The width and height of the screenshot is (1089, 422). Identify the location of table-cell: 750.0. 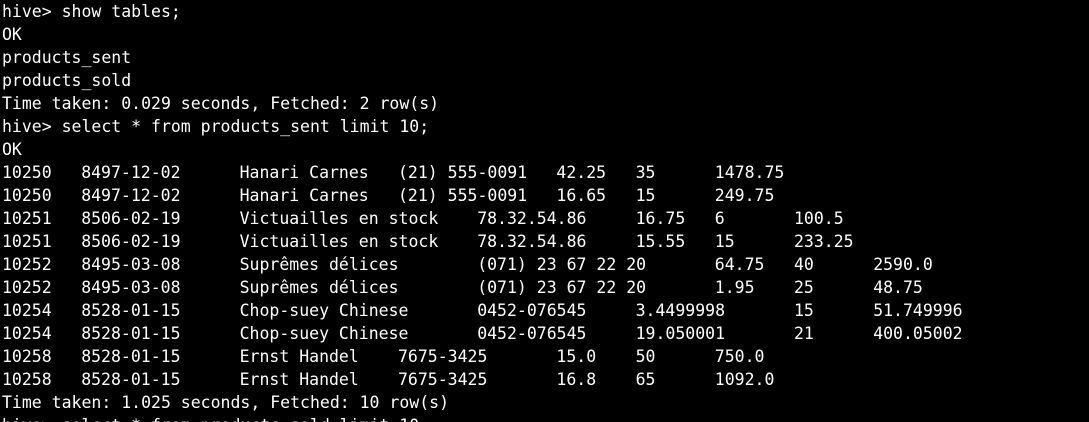
(739, 356).